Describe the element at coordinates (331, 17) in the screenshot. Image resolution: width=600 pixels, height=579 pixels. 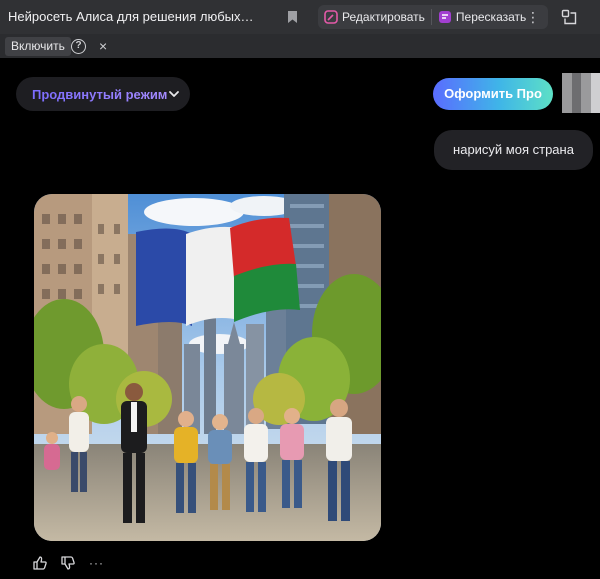
I see `edit-icon` at that location.